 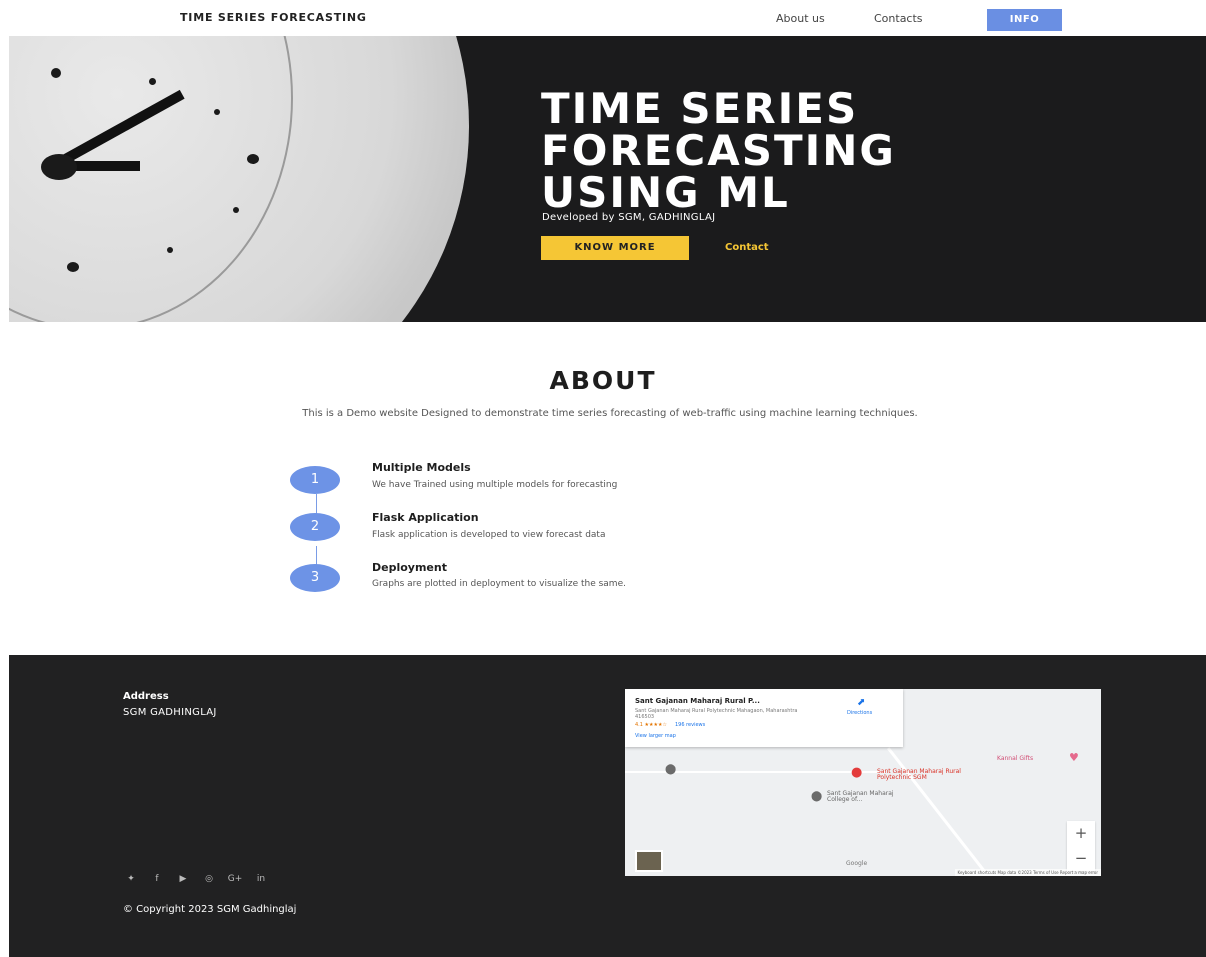 What do you see at coordinates (800, 18) in the screenshot?
I see `nav-link-about-us: About us` at bounding box center [800, 18].